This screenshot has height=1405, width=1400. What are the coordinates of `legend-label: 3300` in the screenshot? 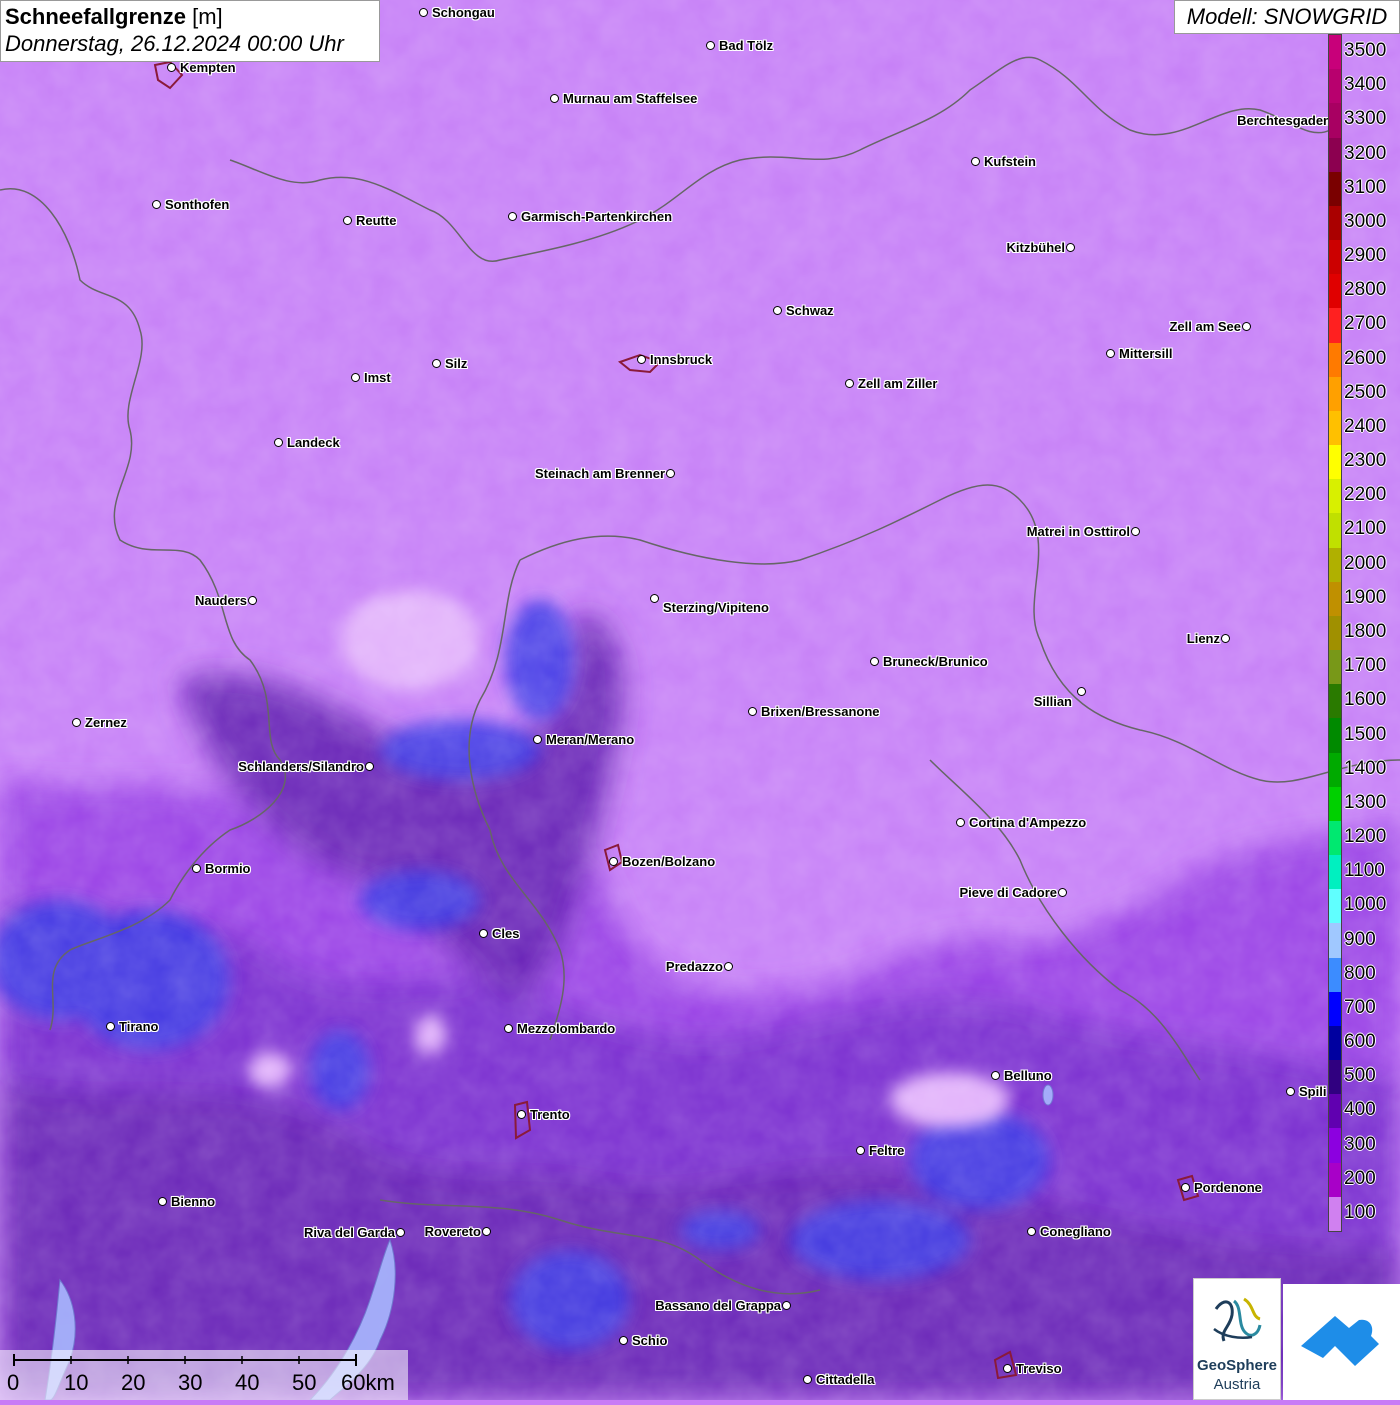 It's located at (1365, 119).